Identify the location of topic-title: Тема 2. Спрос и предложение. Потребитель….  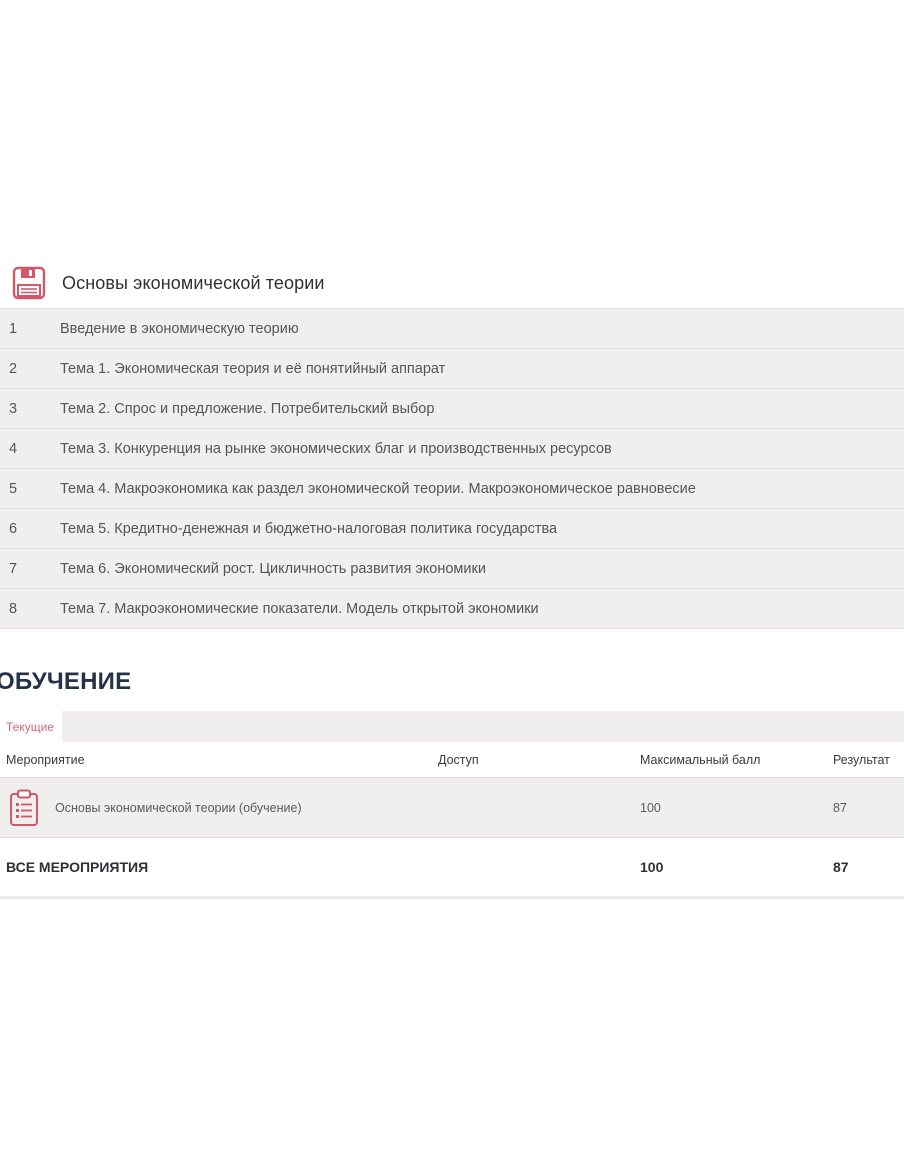
(482, 409).